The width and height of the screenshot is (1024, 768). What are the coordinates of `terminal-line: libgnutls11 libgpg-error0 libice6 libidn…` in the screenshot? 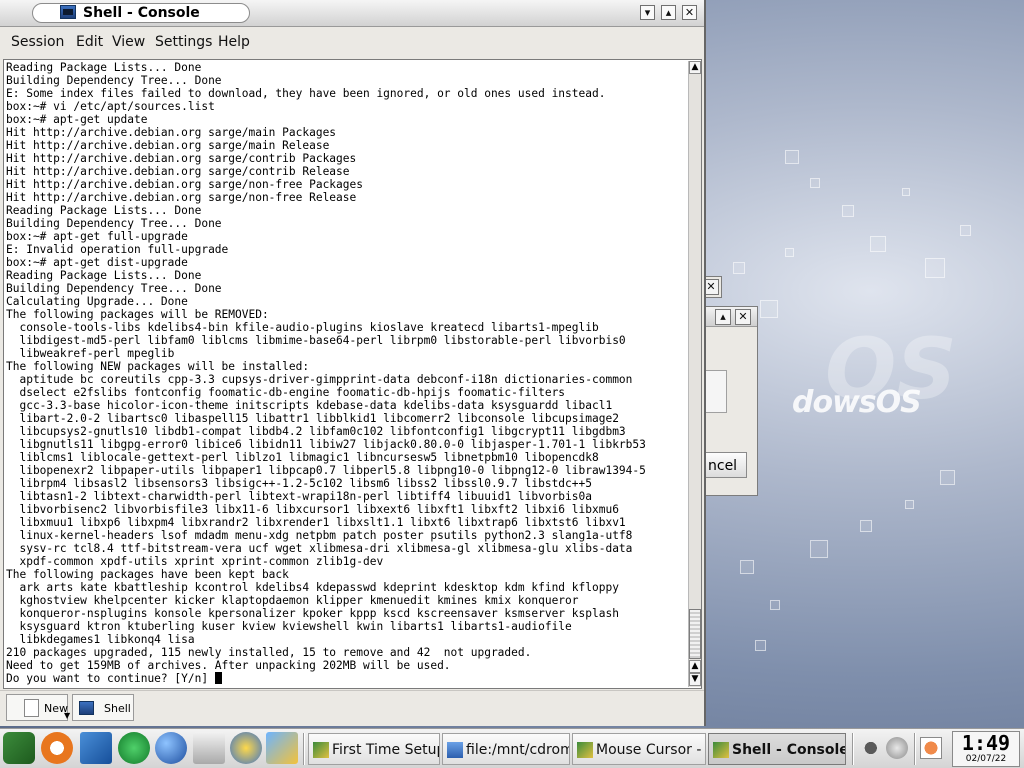 It's located at (326, 444).